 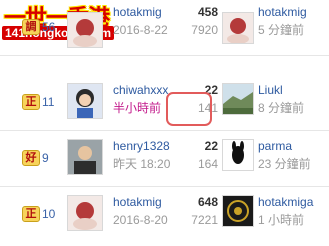 What do you see at coordinates (285, 202) in the screenshot?
I see `last-poster-name: hotakmiga` at bounding box center [285, 202].